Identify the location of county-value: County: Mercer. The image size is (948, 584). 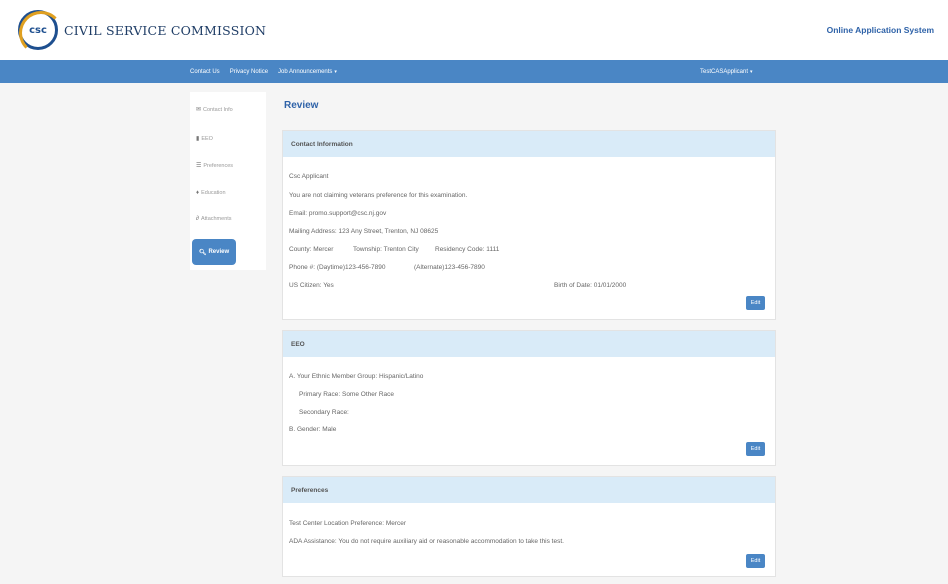
(311, 249).